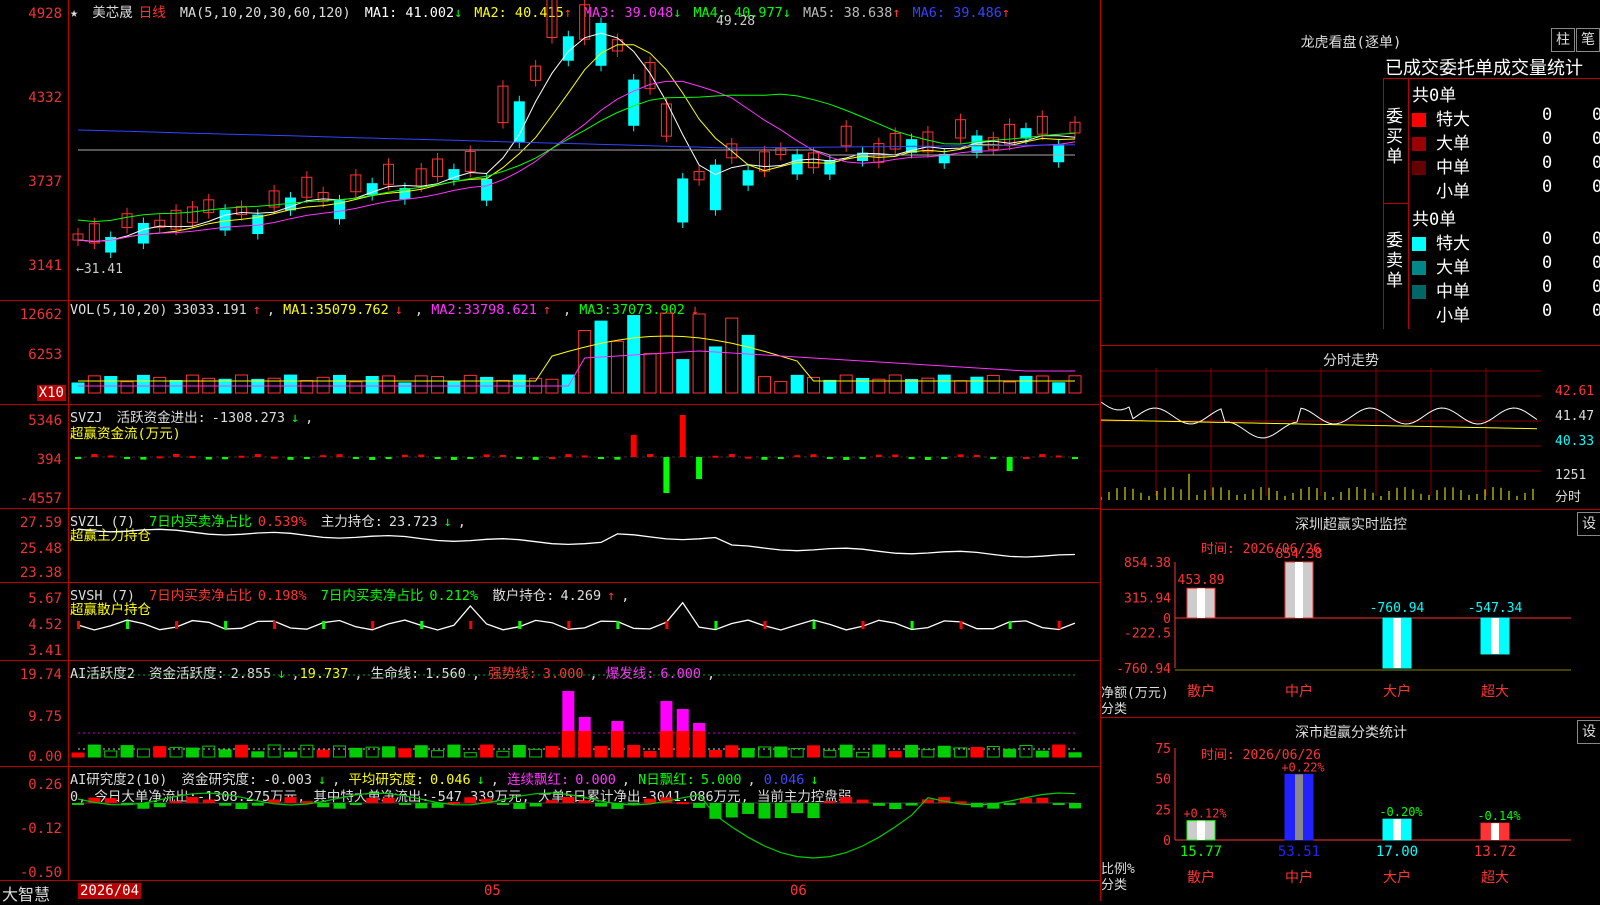 This screenshot has width=1600, height=905. Describe the element at coordinates (1506, 141) in the screenshot. I see `buy-order-row: 大单 0 0%` at that location.